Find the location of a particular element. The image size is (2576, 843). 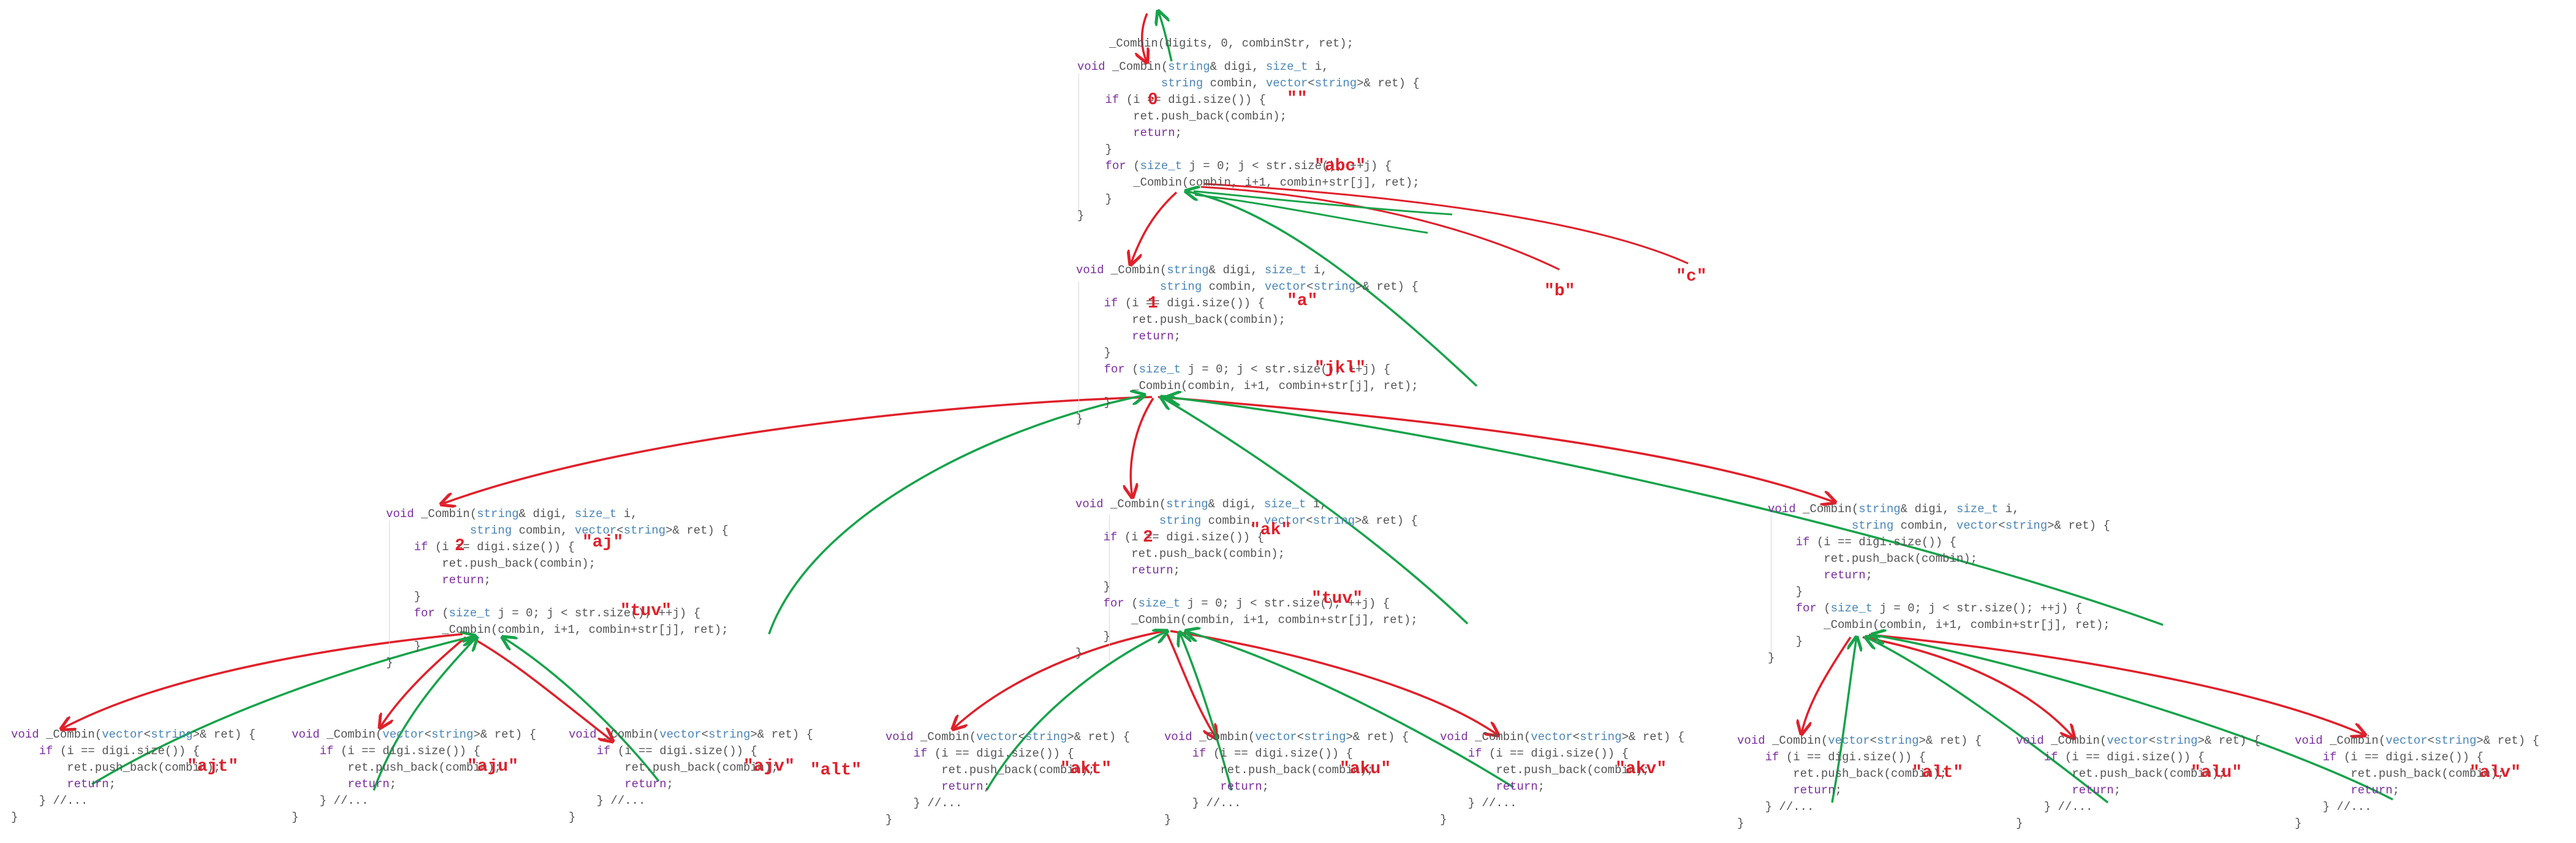

code-line: _Combin(digits, 0, combinStr, ret); is located at coordinates (1231, 44).